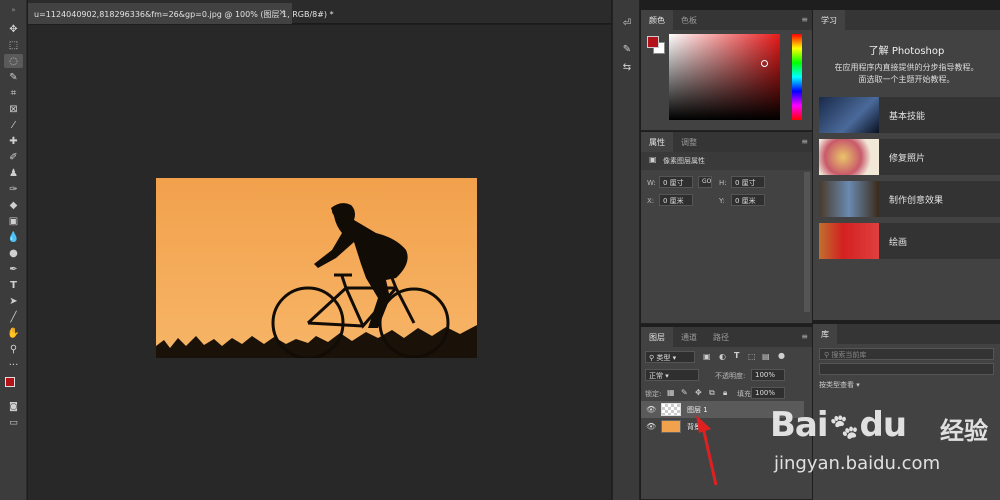 The image size is (1000, 500). What do you see at coordinates (657, 142) in the screenshot?
I see `tab-properties: 属性` at bounding box center [657, 142].